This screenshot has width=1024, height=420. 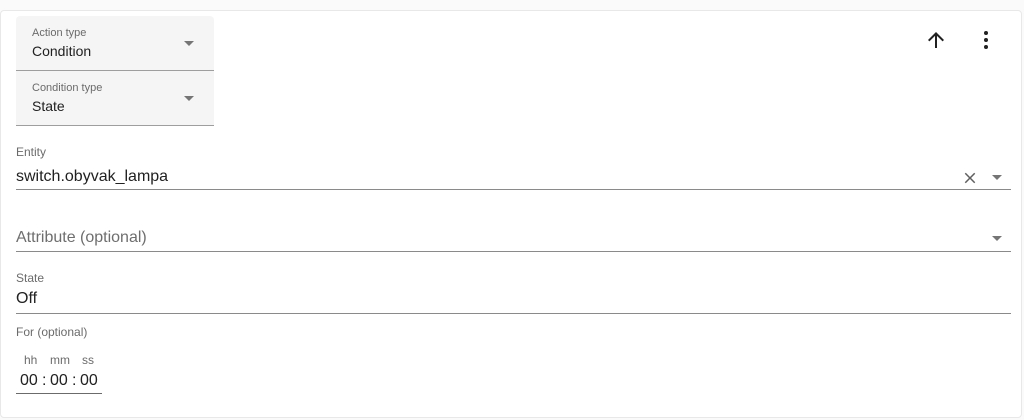 What do you see at coordinates (513, 167) in the screenshot?
I see `entity-picker: Entity switch.obyvak_lampa` at bounding box center [513, 167].